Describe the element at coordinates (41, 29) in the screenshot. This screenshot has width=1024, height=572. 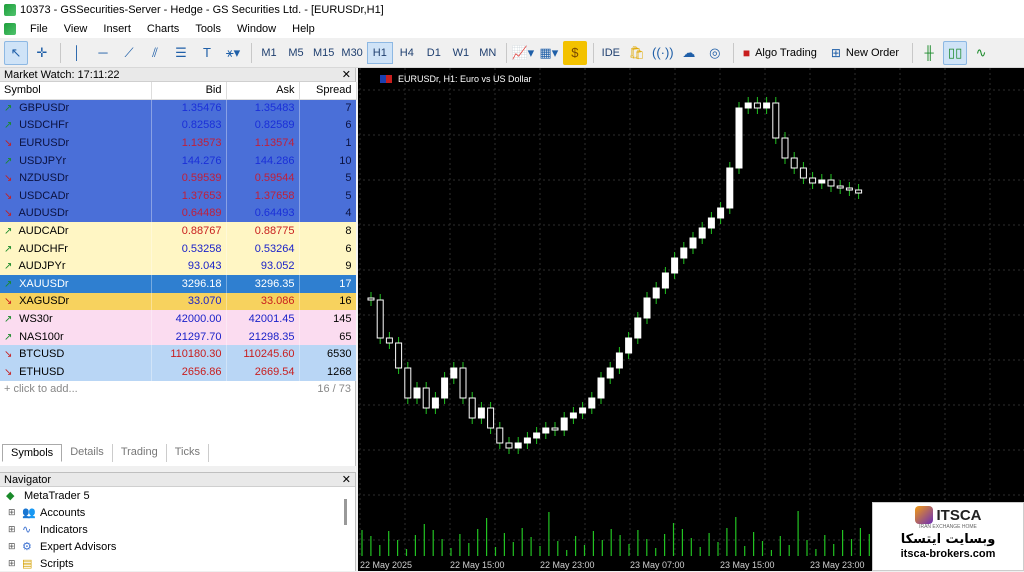
I see `menu-file: File` at that location.